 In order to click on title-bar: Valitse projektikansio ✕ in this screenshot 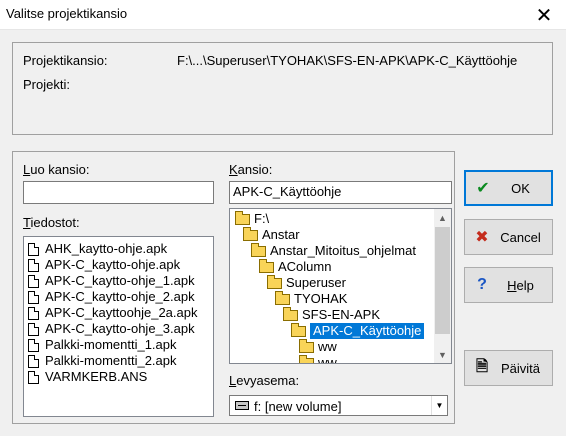, I will do `click(283, 15)`.